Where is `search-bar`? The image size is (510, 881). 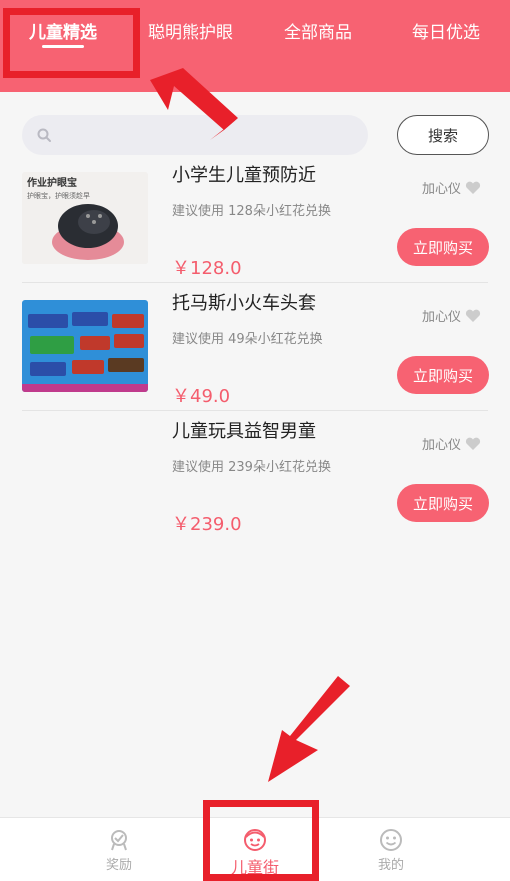
search-bar is located at coordinates (195, 135).